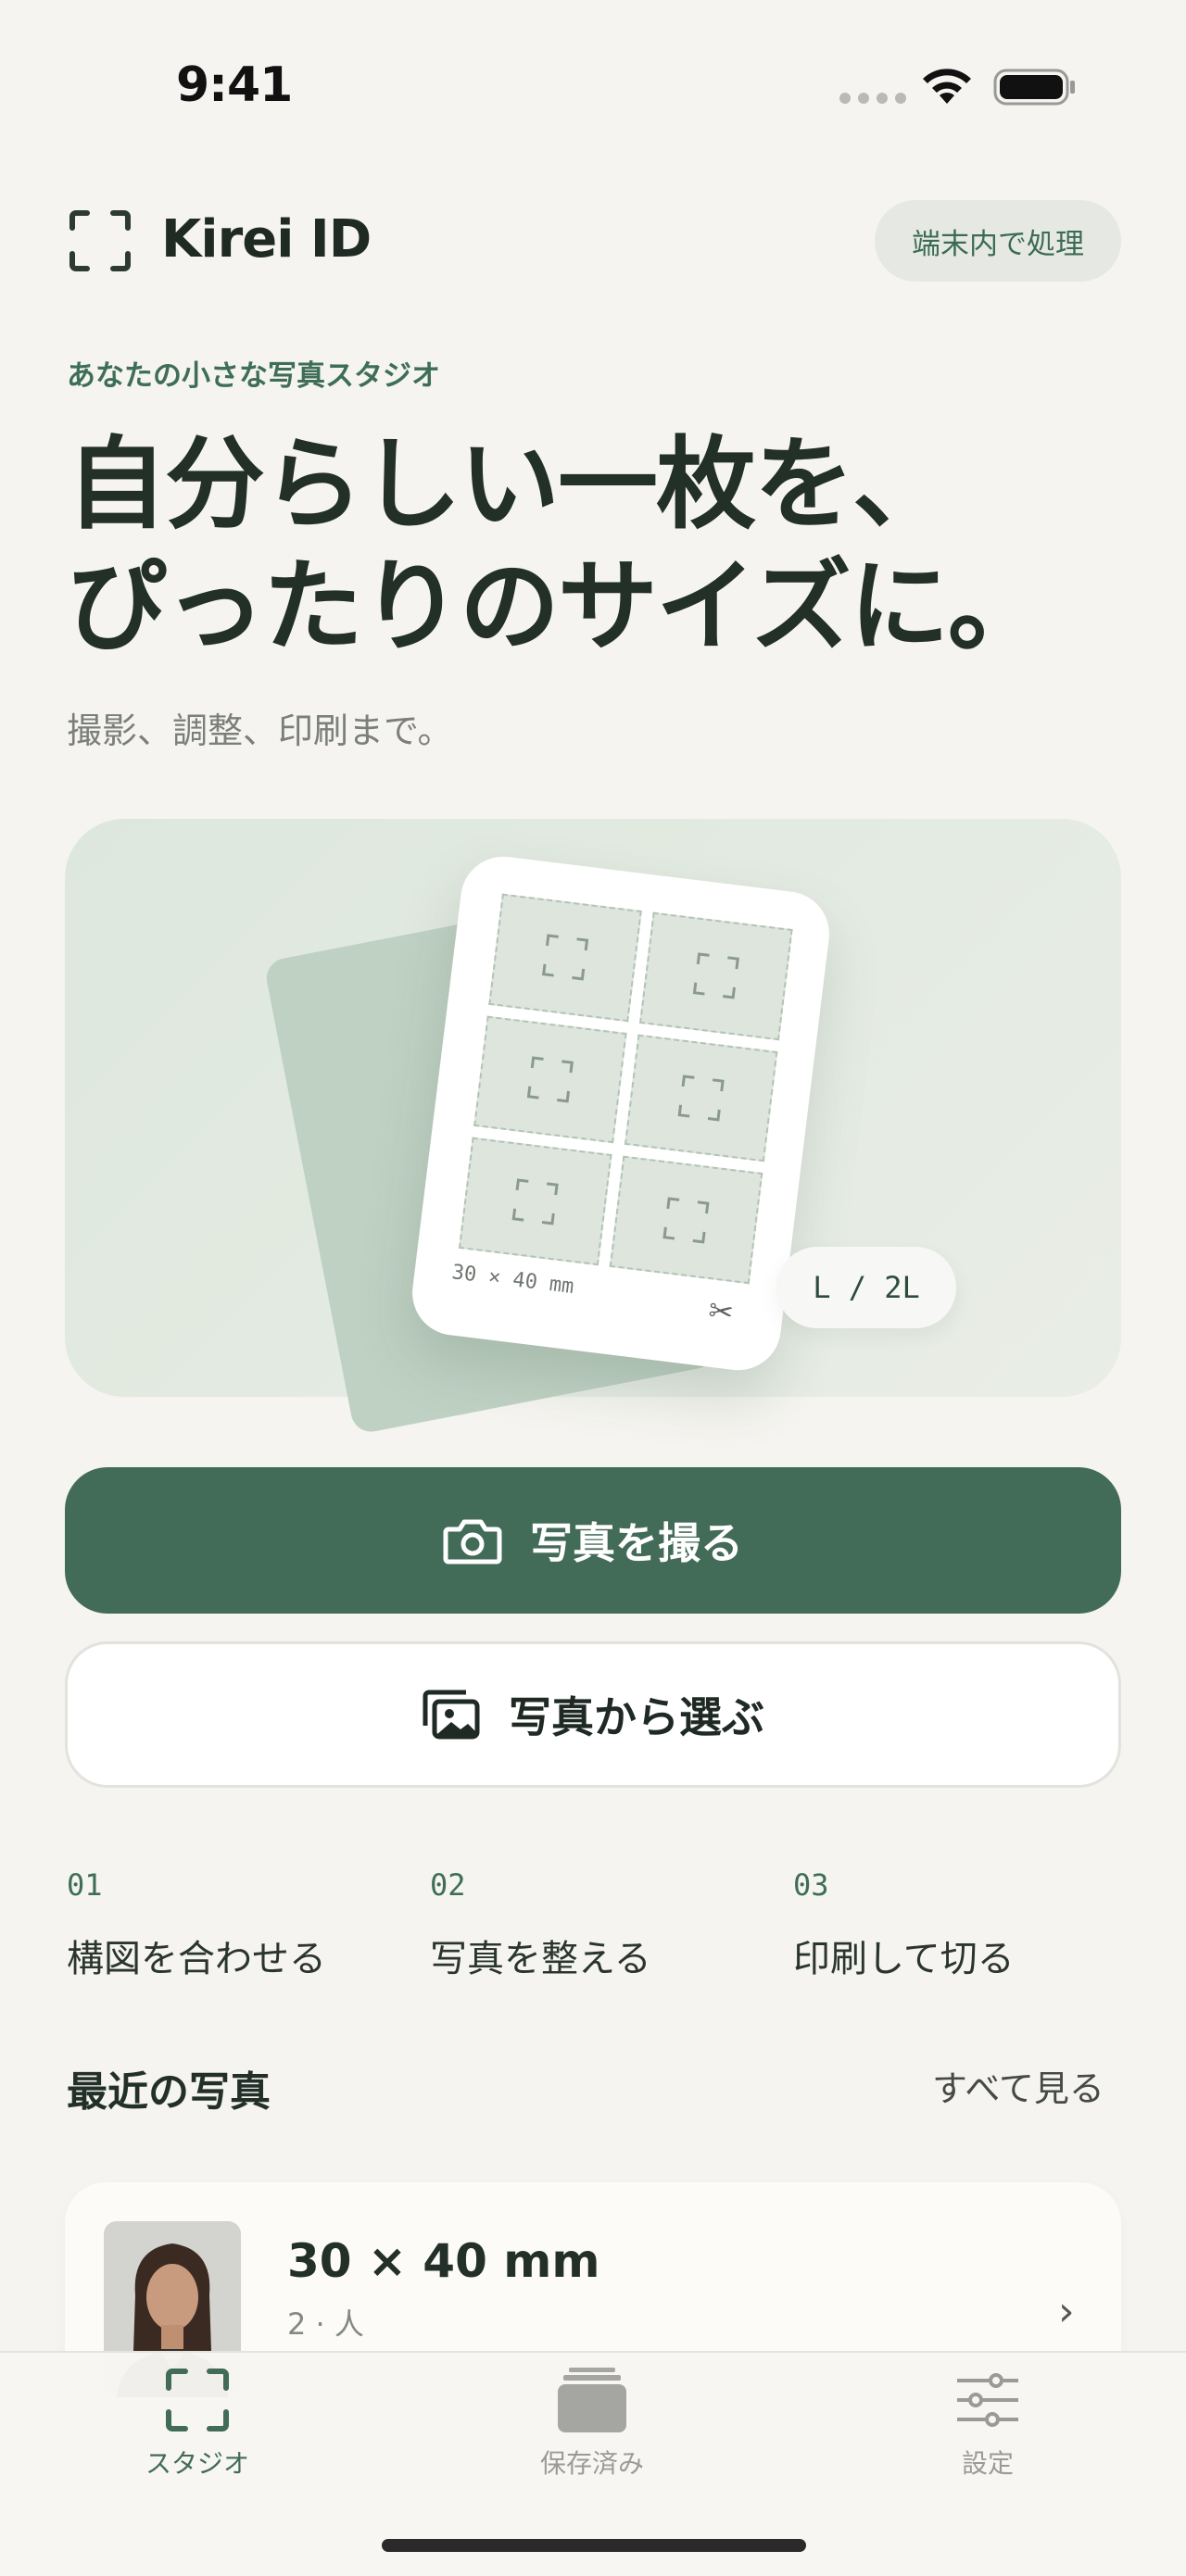 This screenshot has width=1186, height=2576. I want to click on scissors-icon: ✂, so click(721, 1311).